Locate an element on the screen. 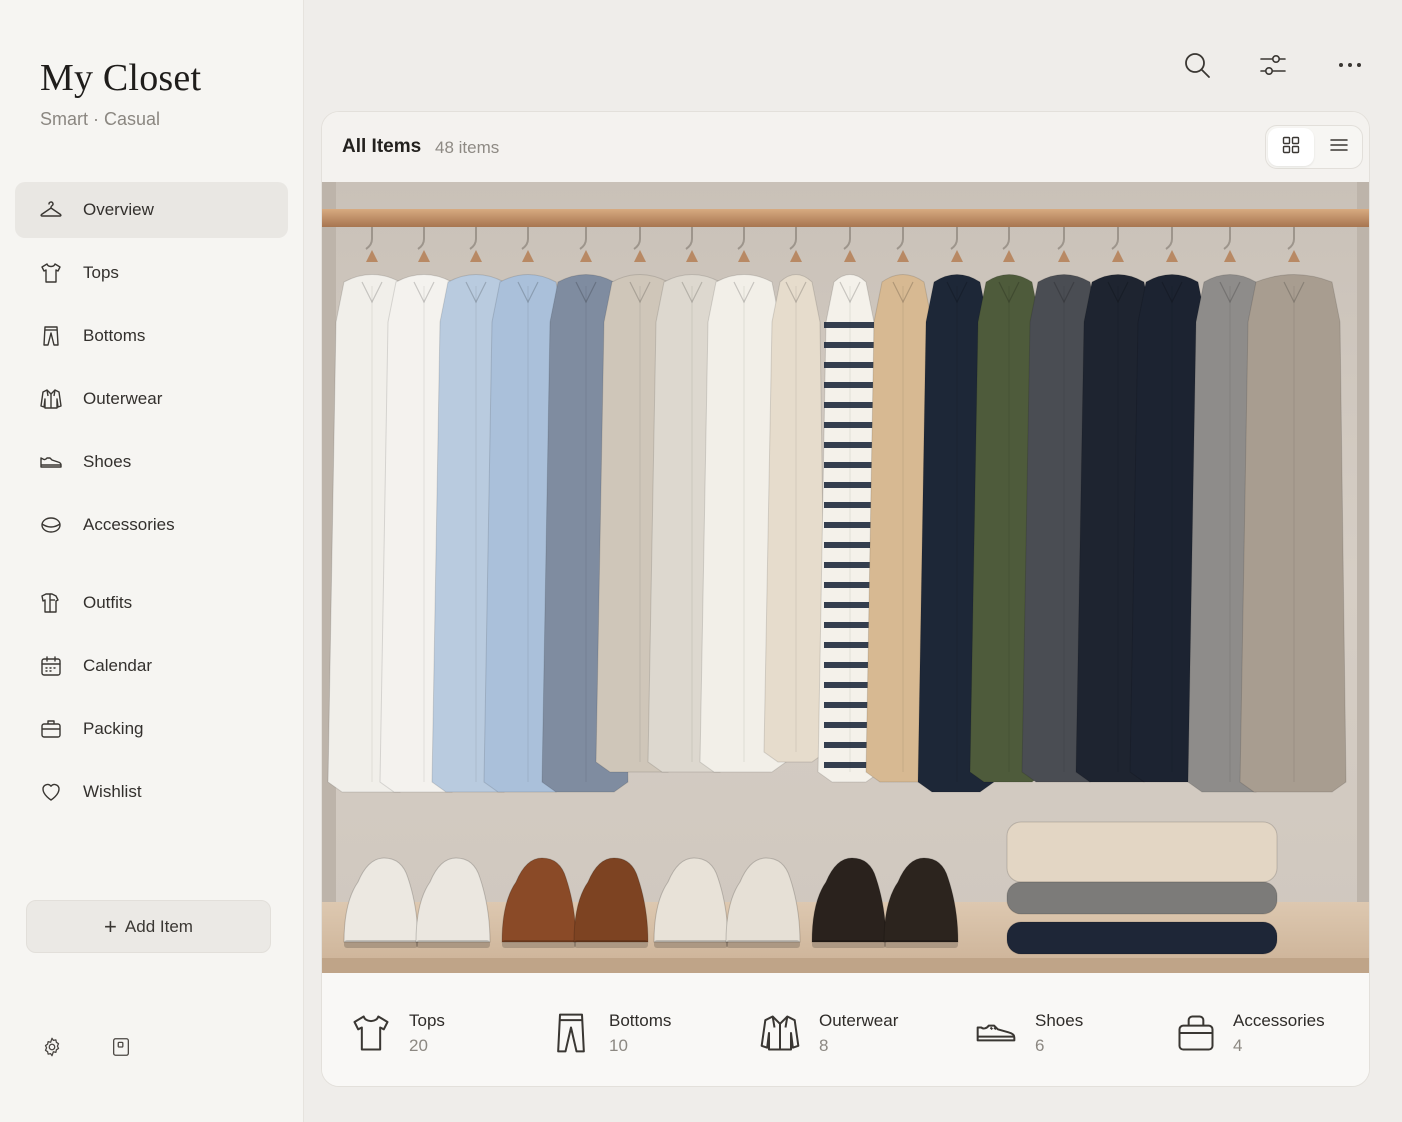  view-toggle is located at coordinates (1314, 147).